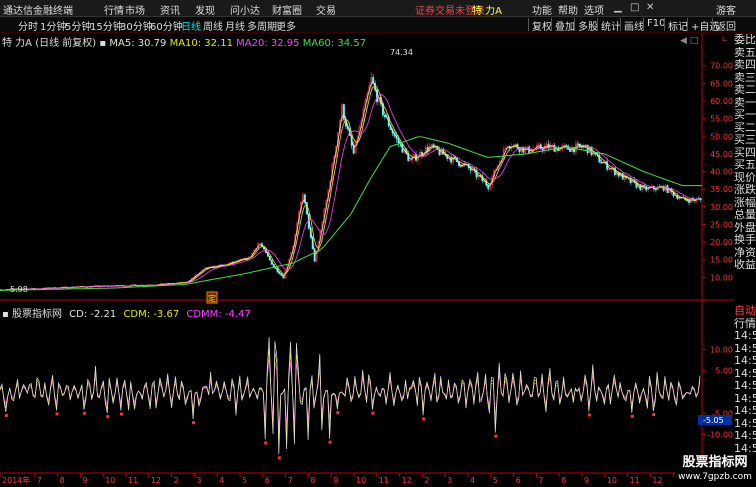 The image size is (756, 487). Describe the element at coordinates (53, 25) in the screenshot. I see `period-1min: 1分钟` at that location.